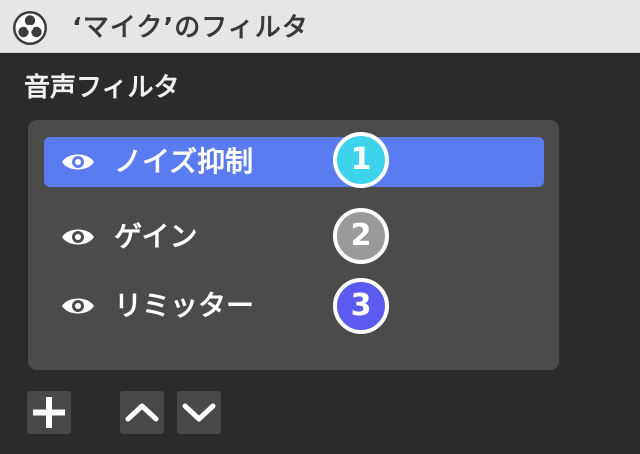 The height and width of the screenshot is (454, 640). I want to click on number-badge: 2, so click(361, 236).